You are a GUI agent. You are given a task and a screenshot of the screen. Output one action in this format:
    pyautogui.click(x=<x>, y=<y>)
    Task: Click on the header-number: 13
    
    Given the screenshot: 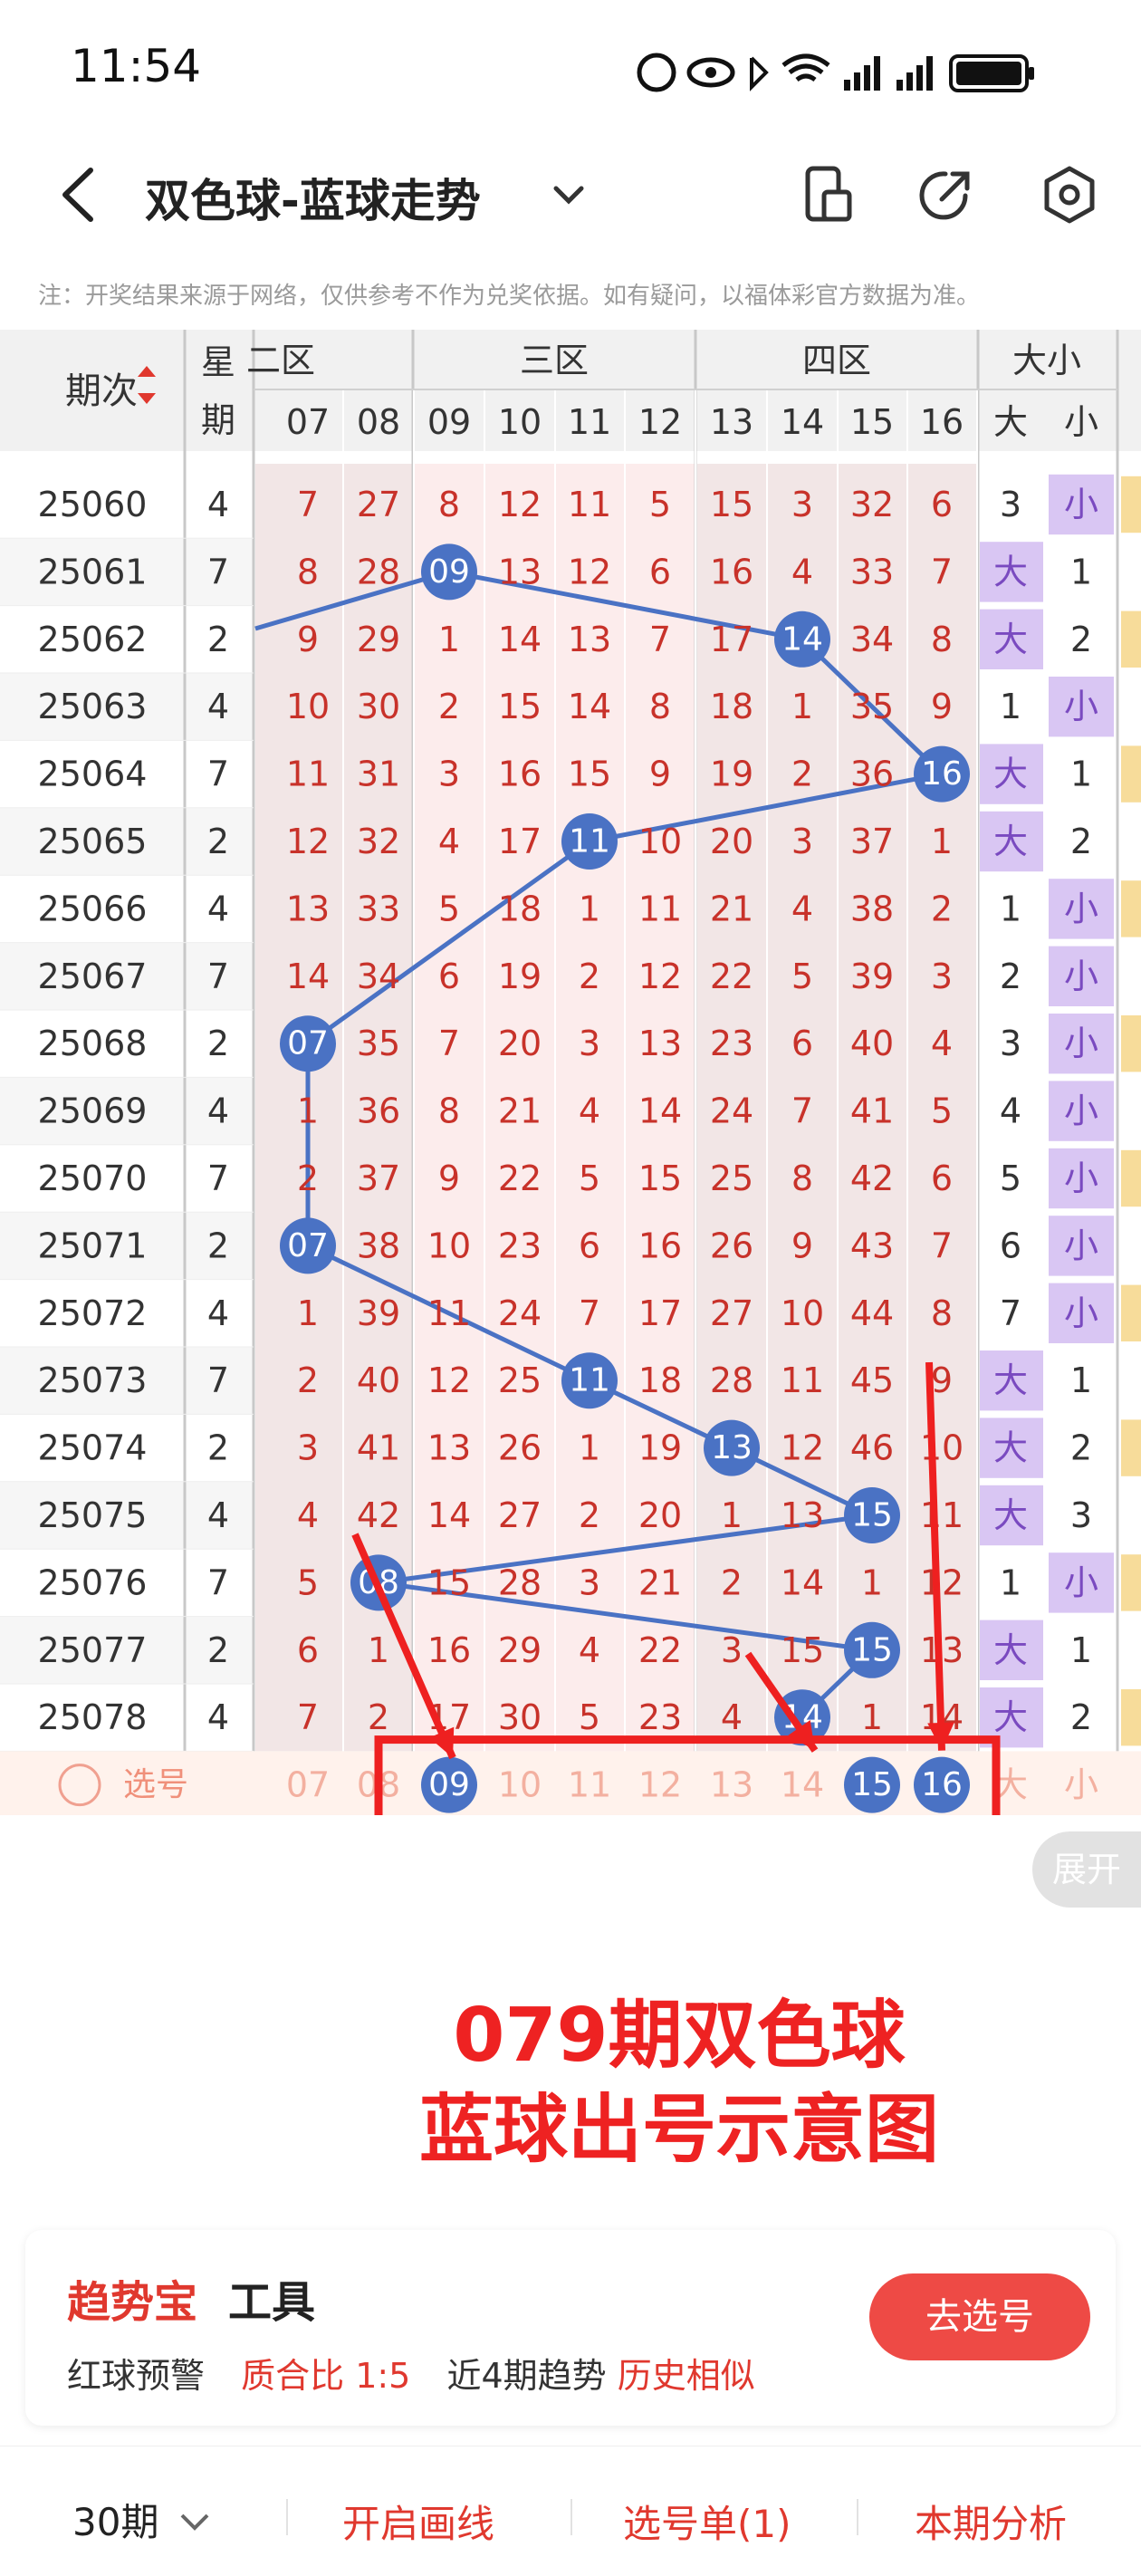 What is the action you would take?
    pyautogui.click(x=731, y=422)
    